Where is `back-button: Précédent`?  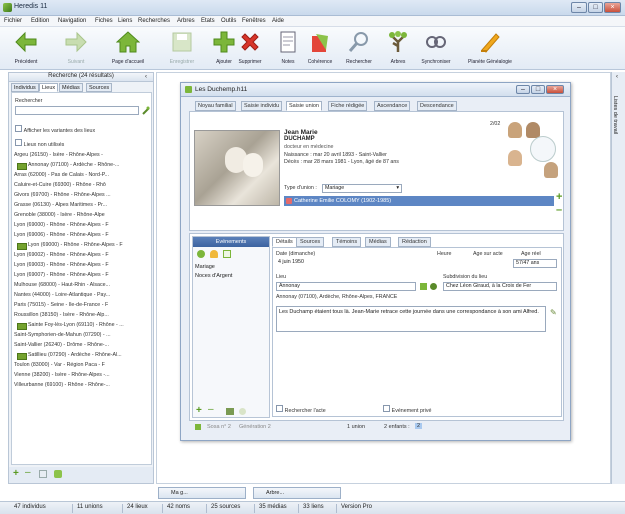 back-button: Précédent is located at coordinates (26, 50).